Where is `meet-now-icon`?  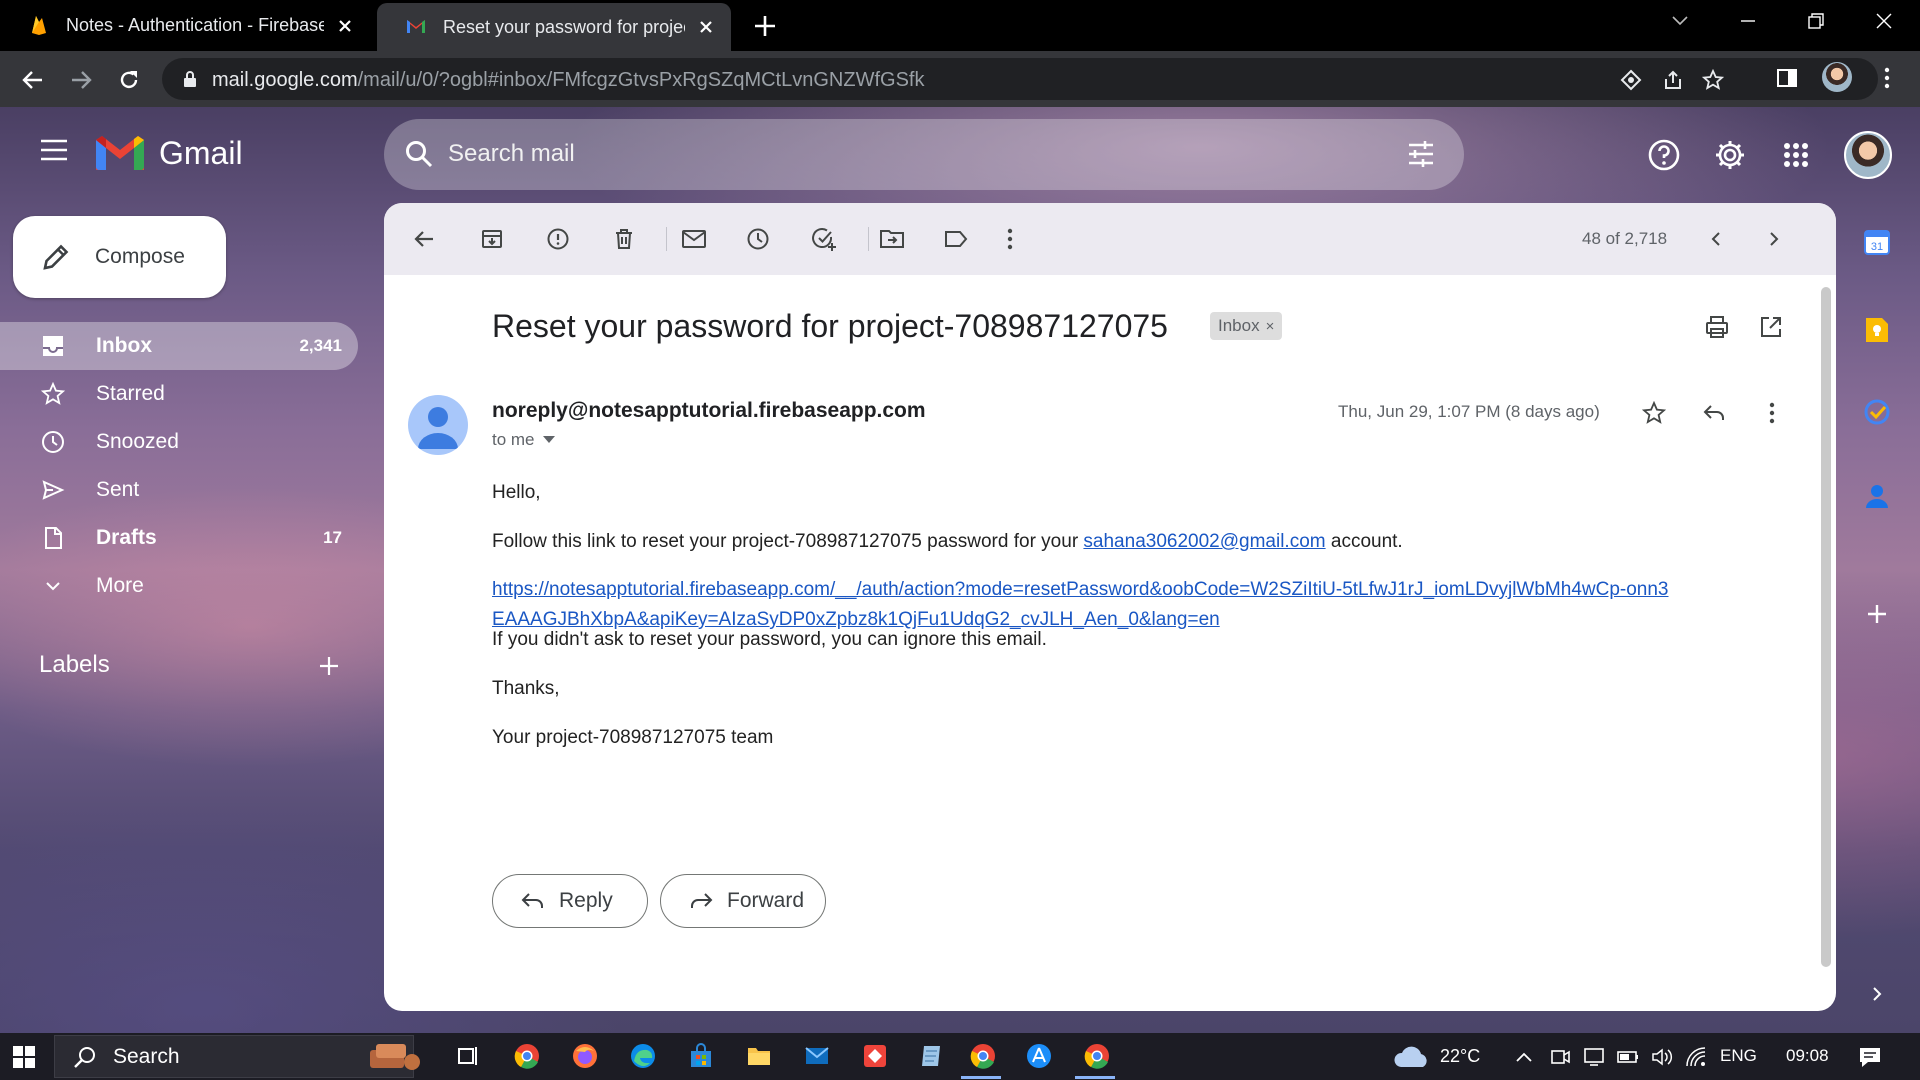 meet-now-icon is located at coordinates (1560, 1057).